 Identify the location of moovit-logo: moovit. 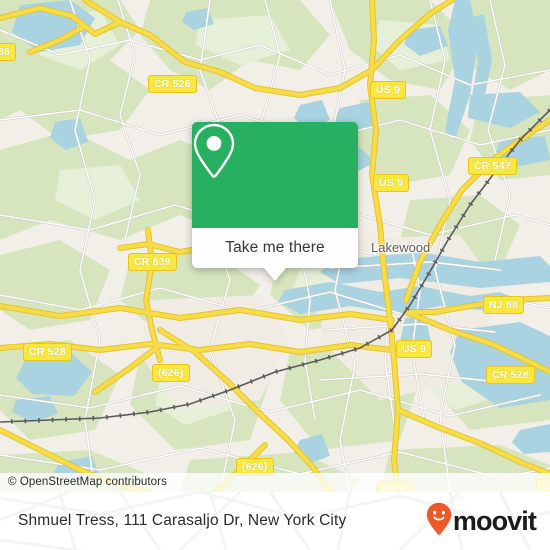
(481, 521).